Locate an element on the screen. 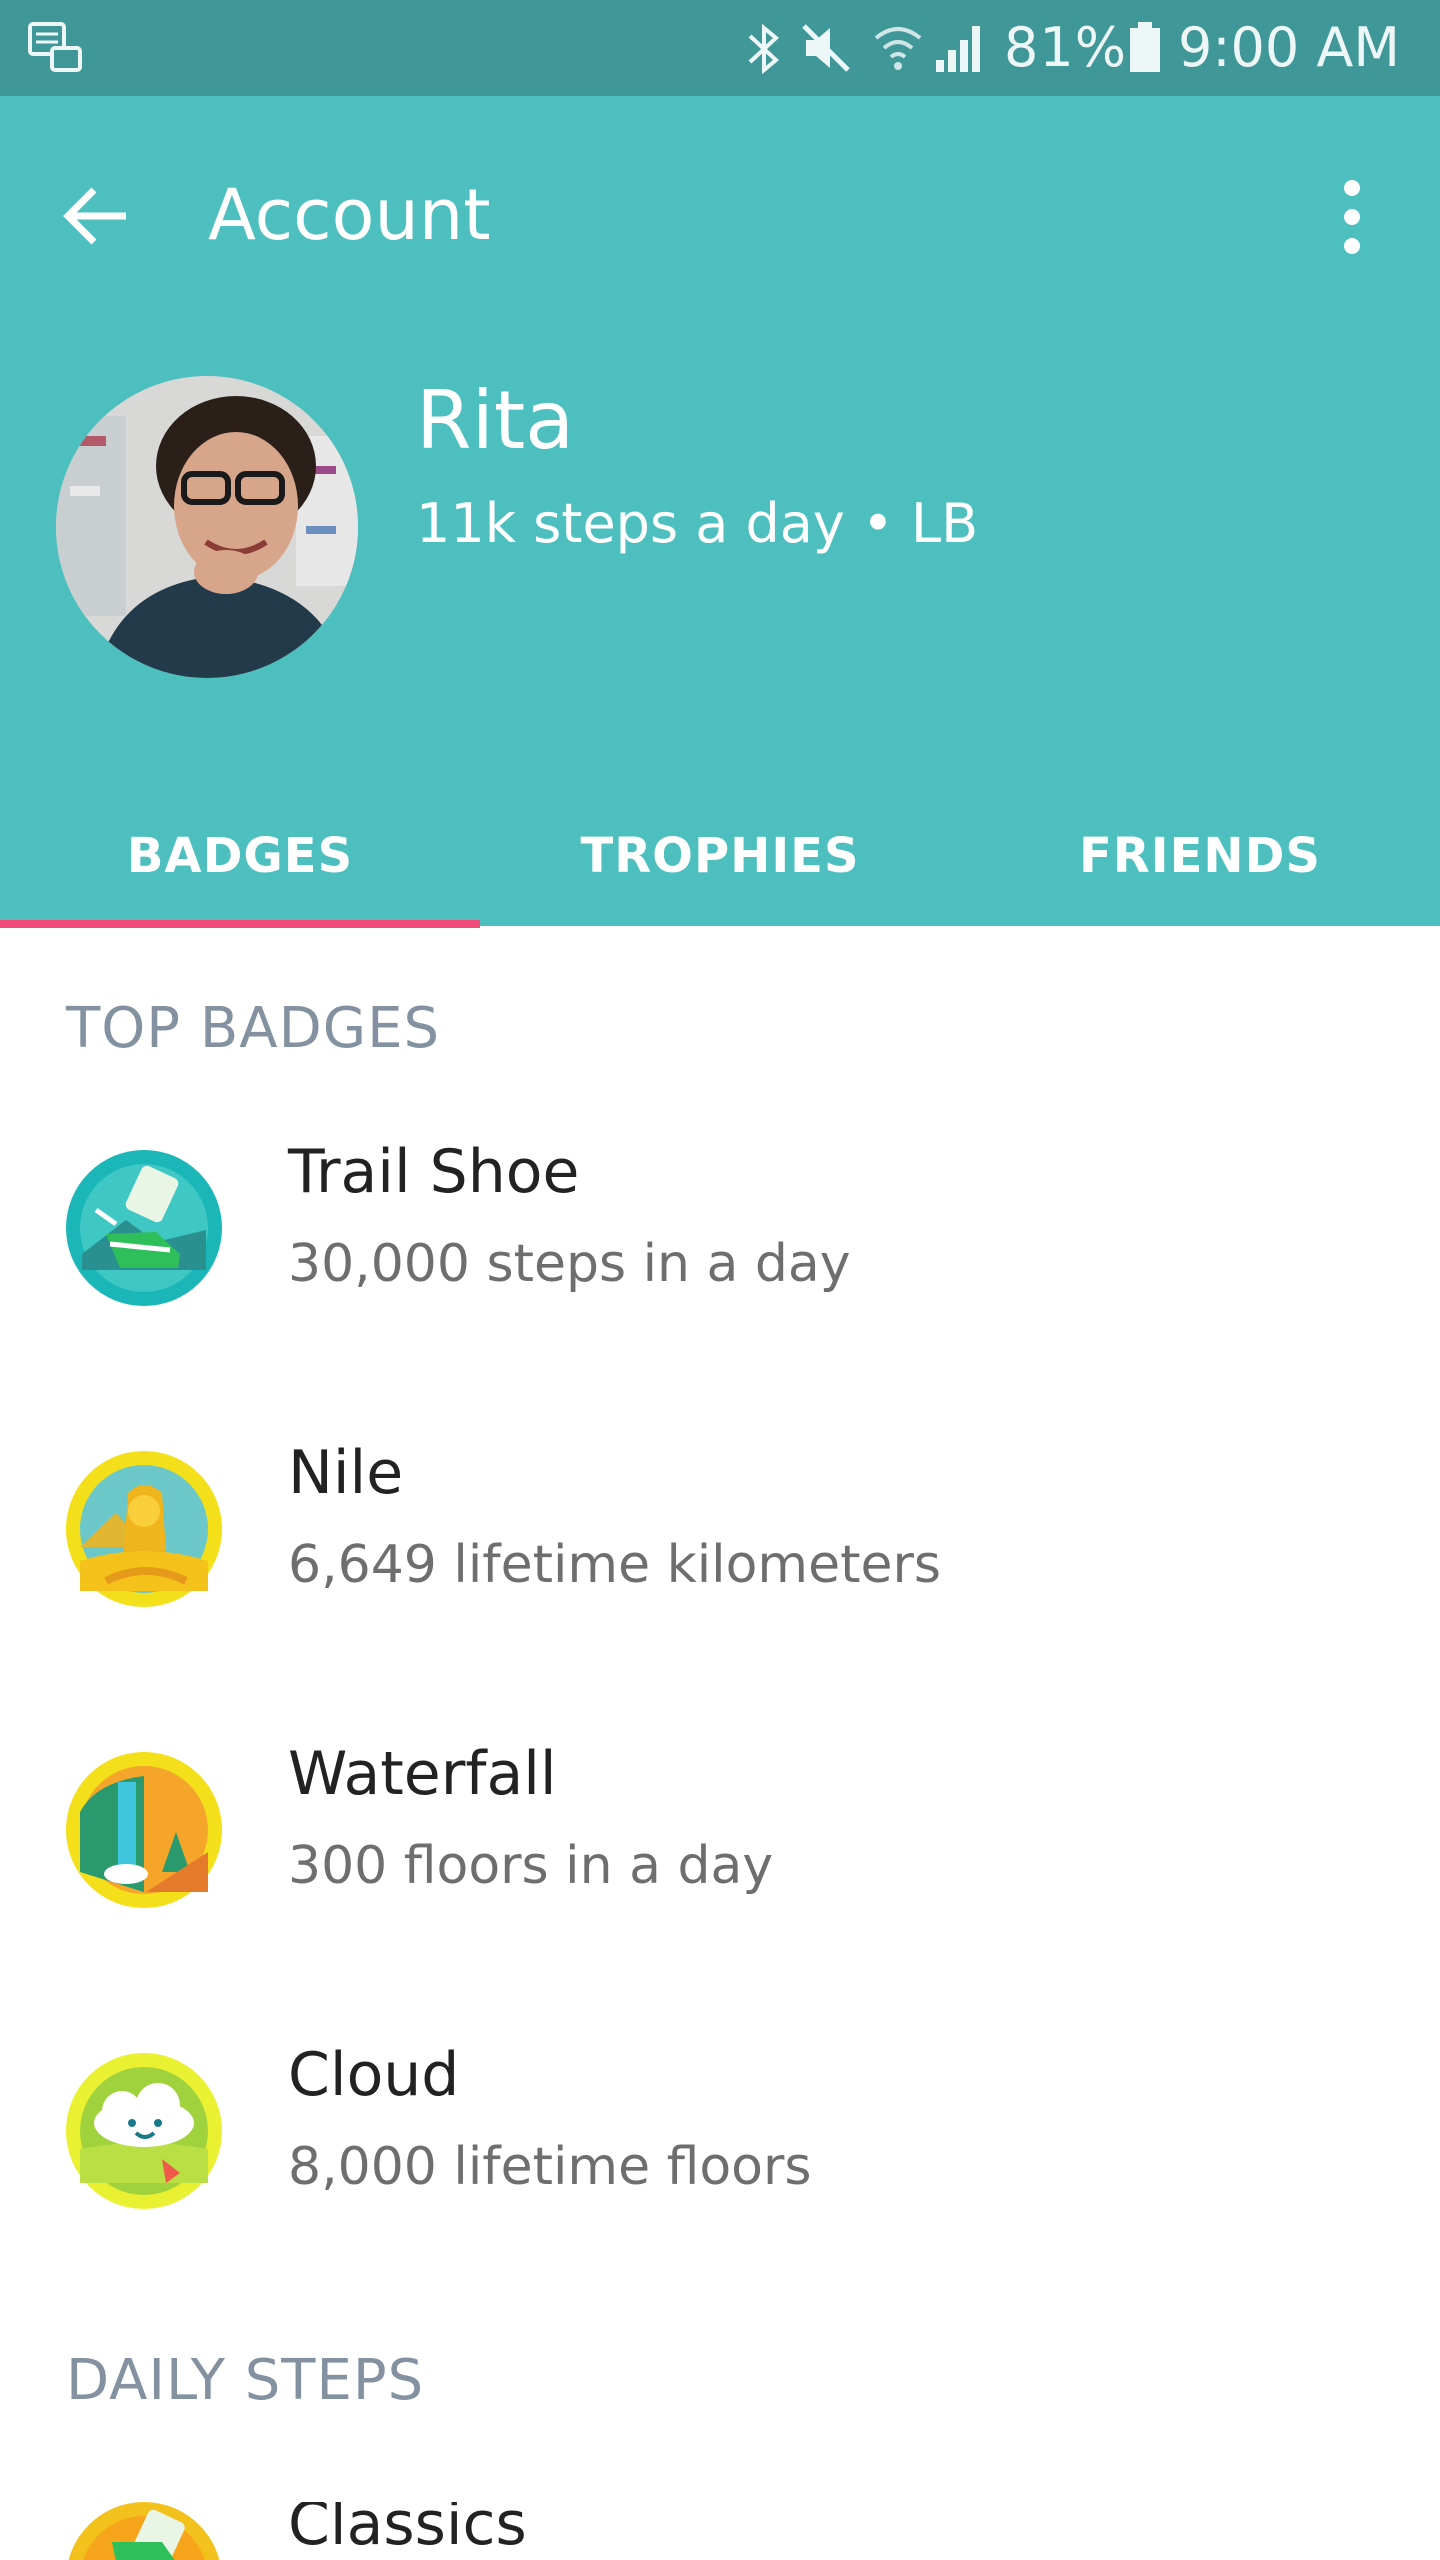 This screenshot has height=2560, width=1440. nile-badge-icon is located at coordinates (144, 1529).